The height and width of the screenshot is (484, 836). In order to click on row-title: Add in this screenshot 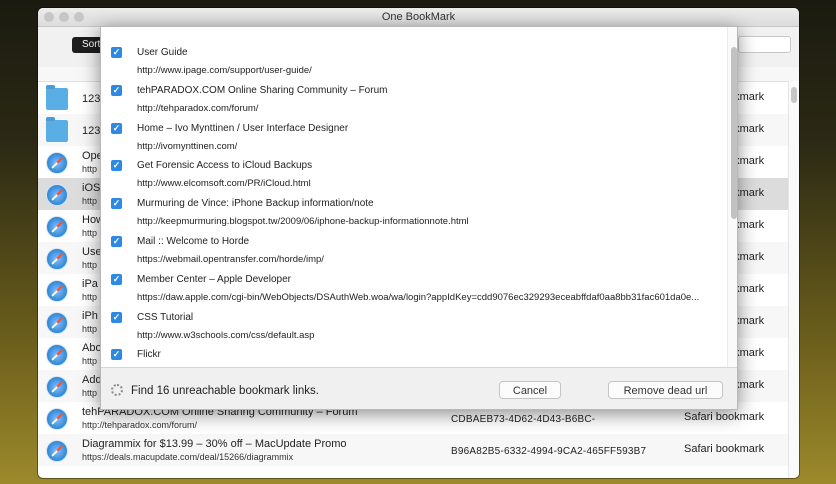, I will do `click(92, 380)`.